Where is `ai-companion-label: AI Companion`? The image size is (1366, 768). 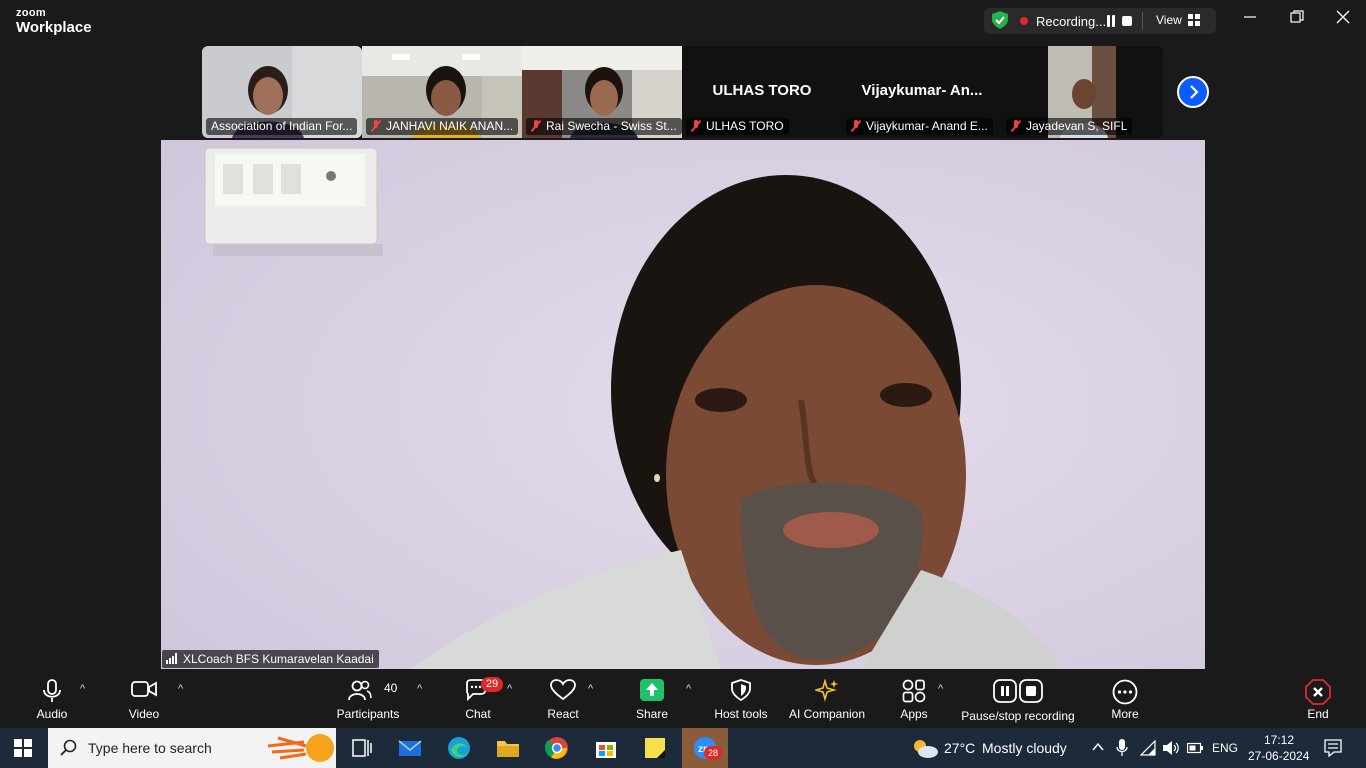
ai-companion-label: AI Companion is located at coordinates (827, 714).